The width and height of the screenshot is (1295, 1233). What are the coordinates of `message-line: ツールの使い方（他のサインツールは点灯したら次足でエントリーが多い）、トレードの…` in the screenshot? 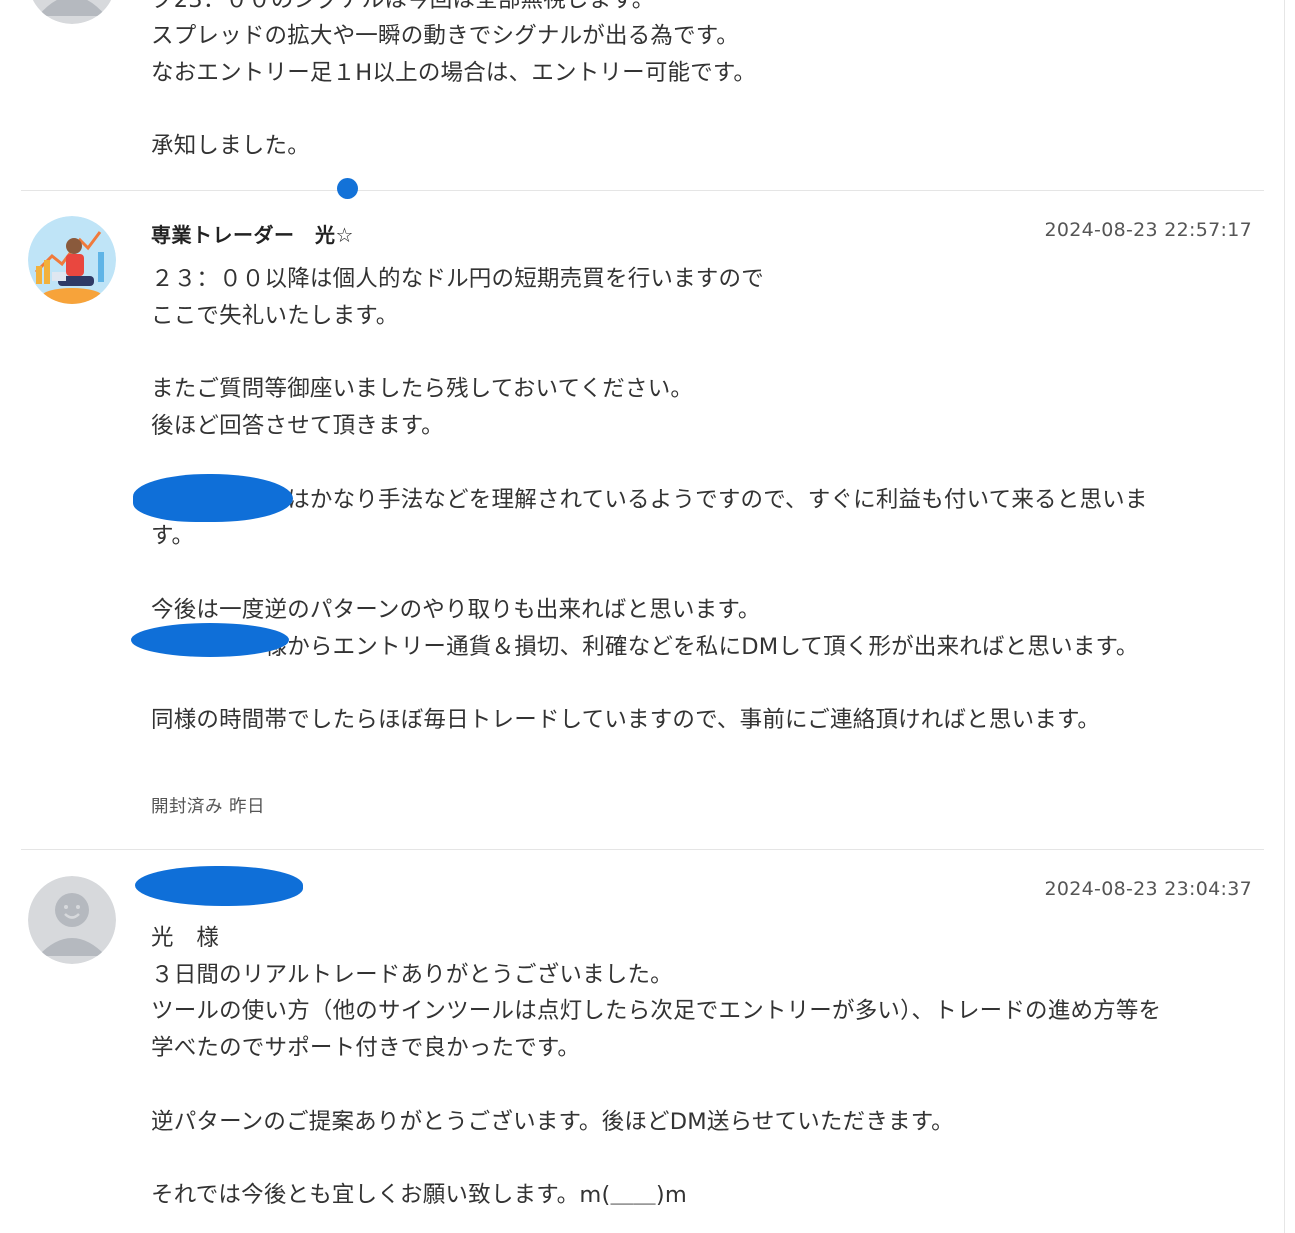 It's located at (656, 1011).